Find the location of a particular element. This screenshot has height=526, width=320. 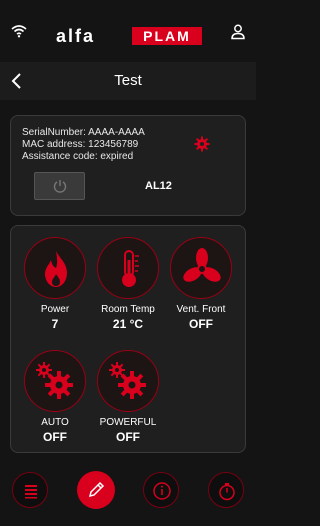

thermometer-icon is located at coordinates (130, 268).